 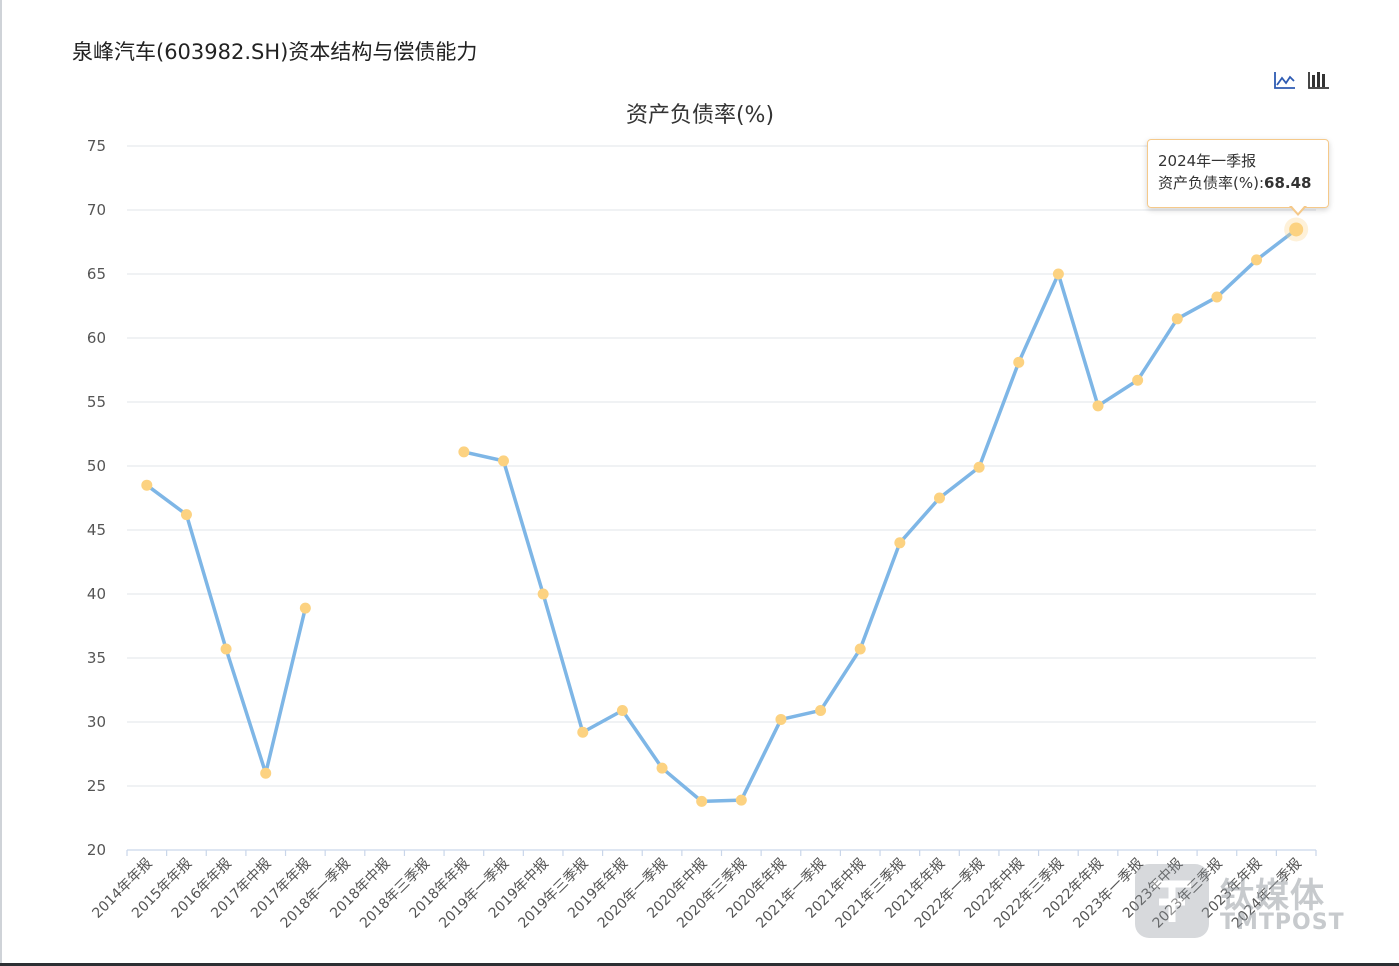 I want to click on chart-title: 资产负债率(%), so click(x=700, y=115).